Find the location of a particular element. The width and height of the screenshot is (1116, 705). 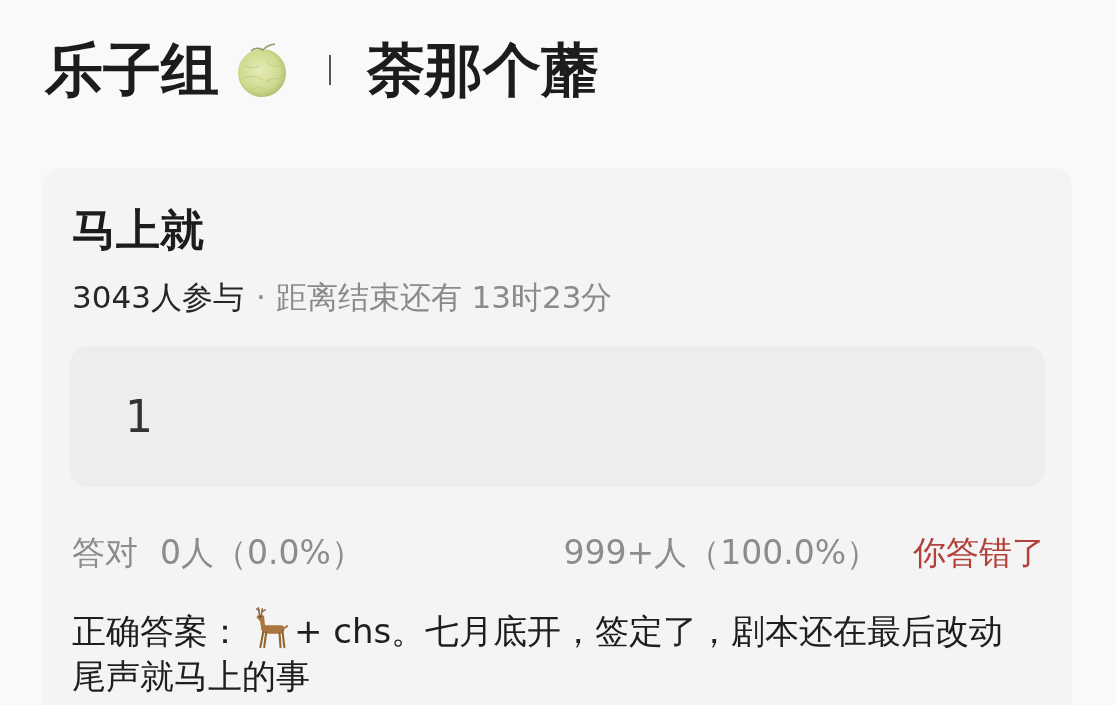

group-name: 乐子组 is located at coordinates (132, 70).